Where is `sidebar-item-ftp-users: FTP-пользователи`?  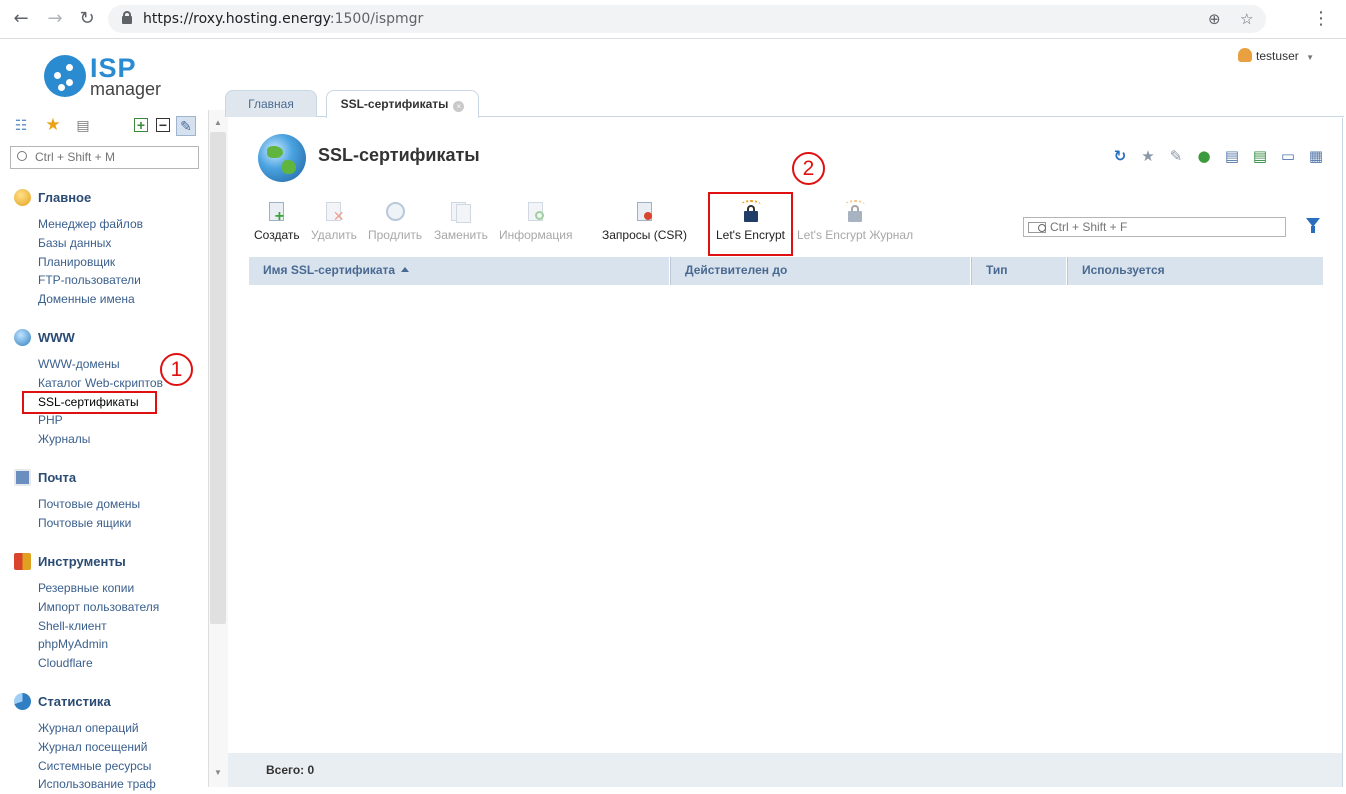 sidebar-item-ftp-users: FTP-пользователи is located at coordinates (90, 280).